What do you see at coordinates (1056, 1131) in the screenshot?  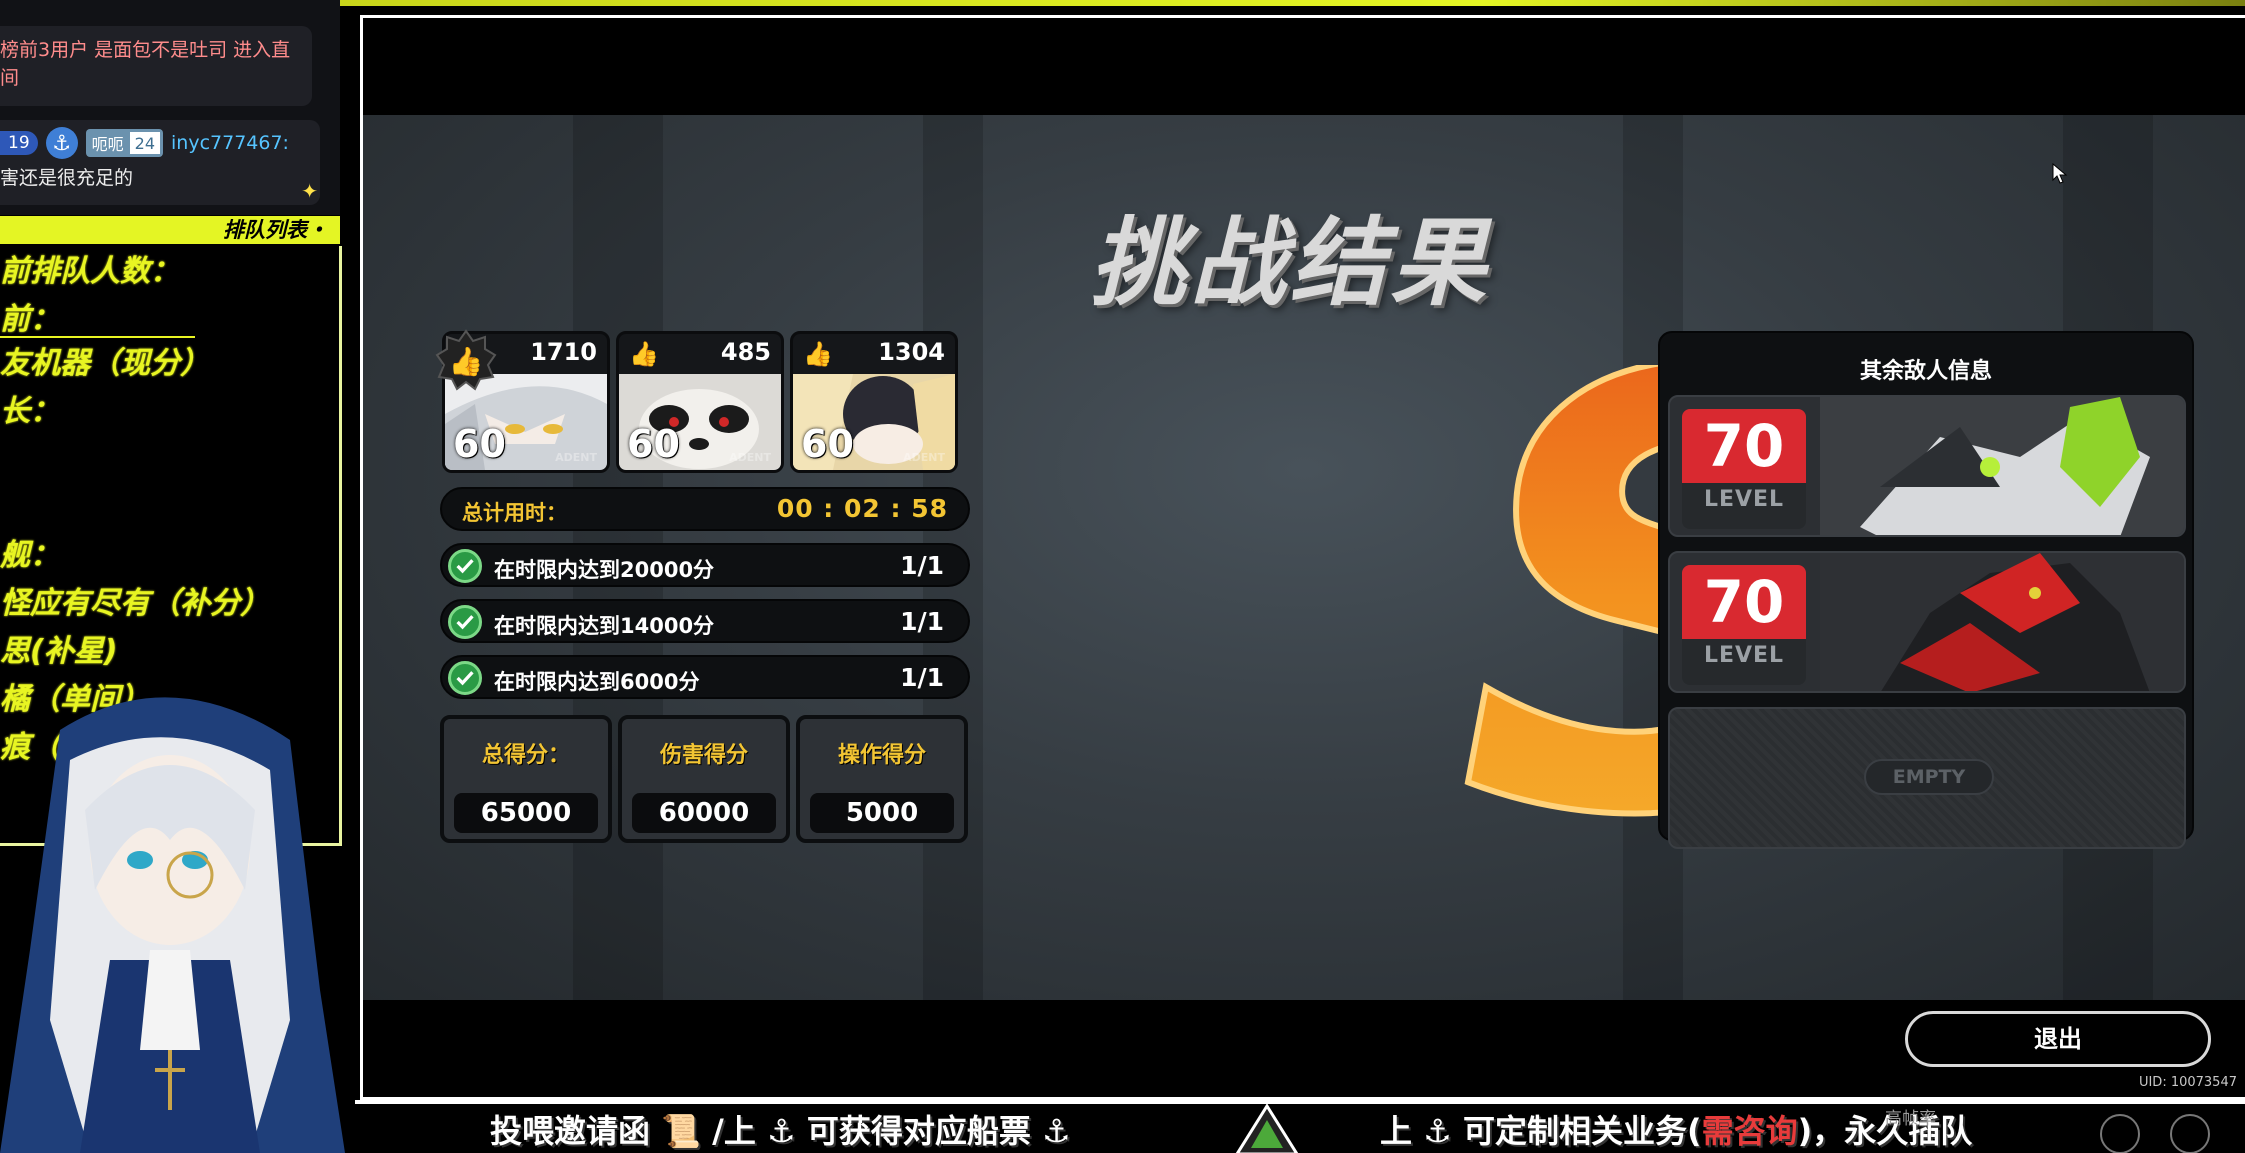 I see `ticket-icon: ⚓` at bounding box center [1056, 1131].